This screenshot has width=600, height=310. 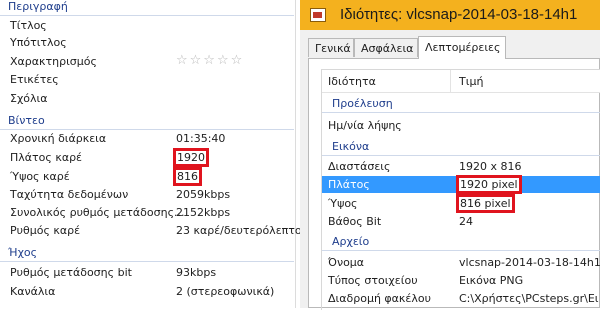 I want to click on detail-row-frame-rate: Ρυθμός καρέ 23 καρέ/δευτερόλεπτο, so click(x=151, y=230).